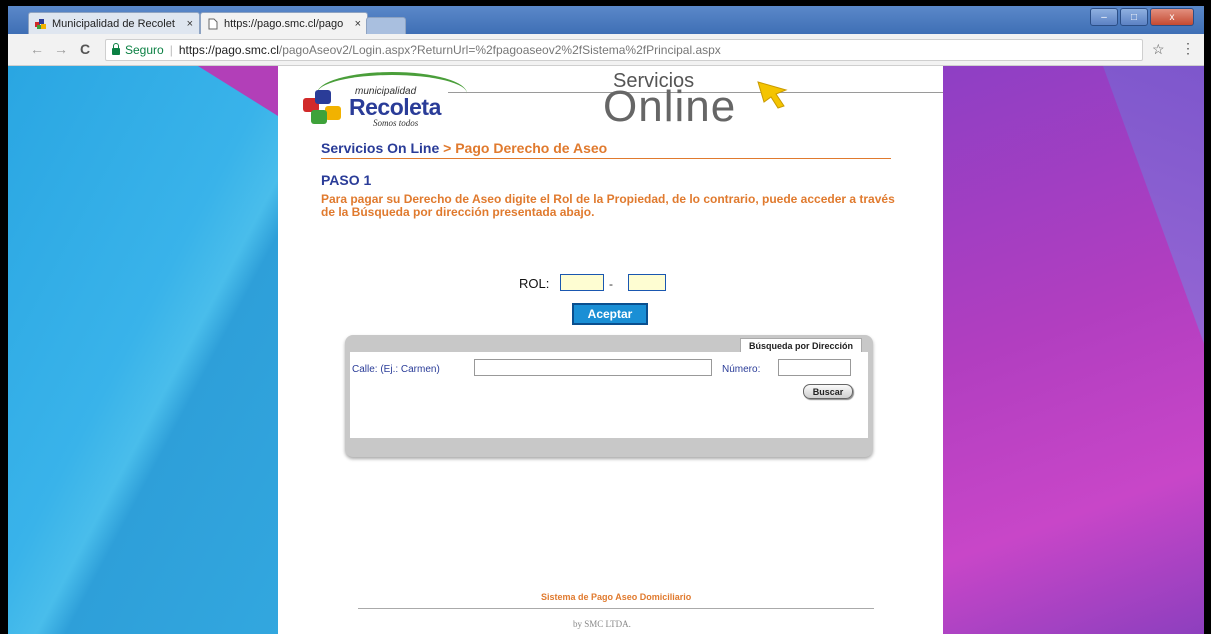  What do you see at coordinates (610, 314) in the screenshot?
I see `aceptar-button: Aceptar` at bounding box center [610, 314].